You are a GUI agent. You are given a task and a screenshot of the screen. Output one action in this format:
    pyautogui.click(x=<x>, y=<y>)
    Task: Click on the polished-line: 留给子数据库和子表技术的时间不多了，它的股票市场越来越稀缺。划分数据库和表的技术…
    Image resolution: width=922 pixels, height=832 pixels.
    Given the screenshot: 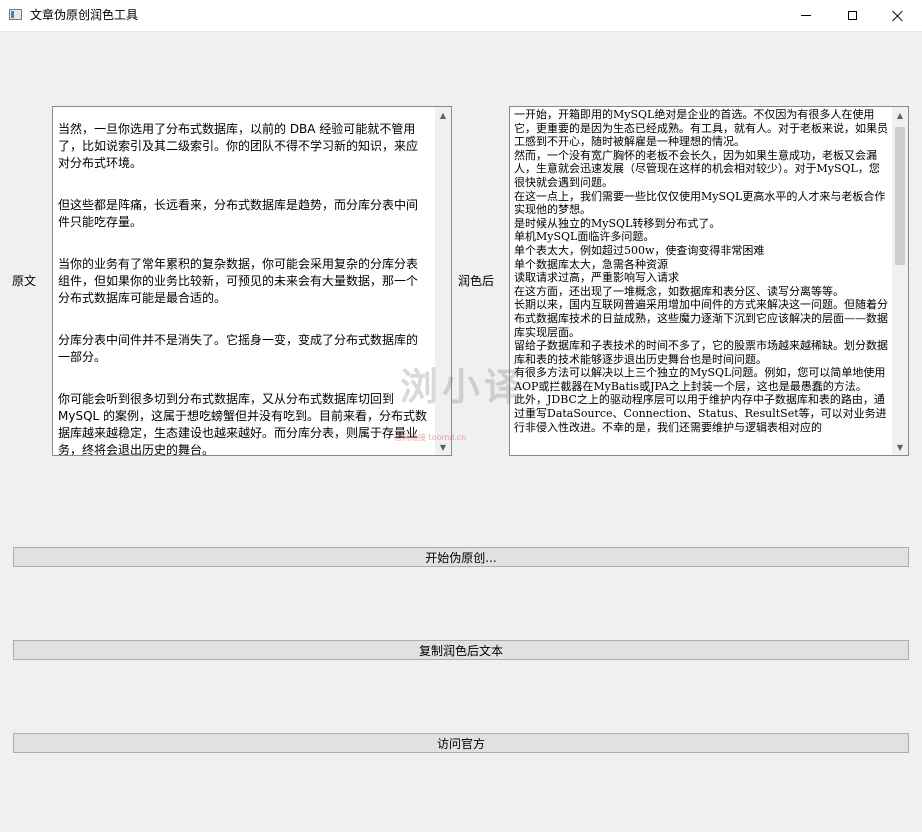 What is the action you would take?
    pyautogui.click(x=701, y=352)
    